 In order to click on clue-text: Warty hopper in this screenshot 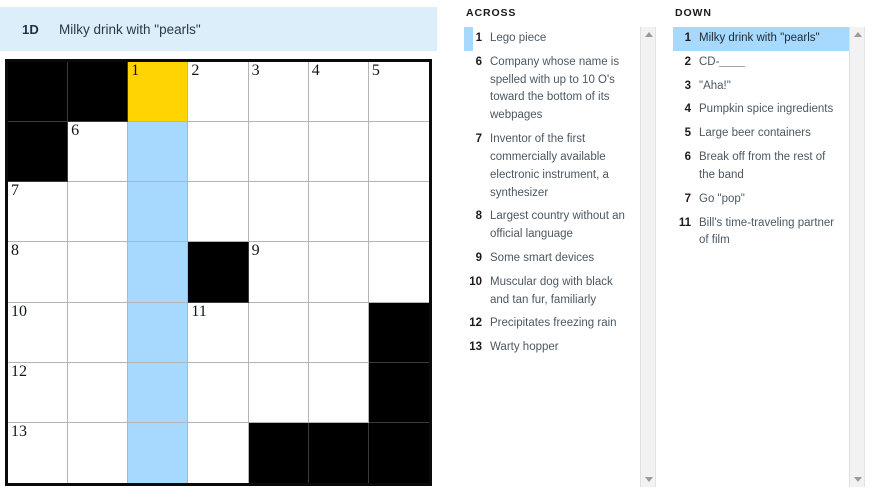, I will do `click(524, 347)`.